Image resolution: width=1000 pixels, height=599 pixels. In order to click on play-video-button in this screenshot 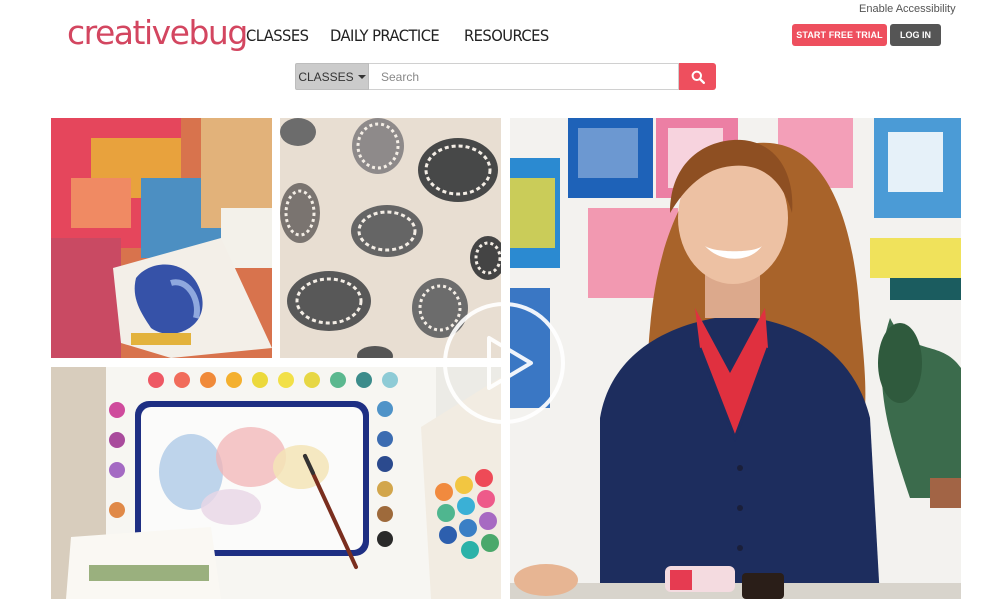, I will do `click(504, 363)`.